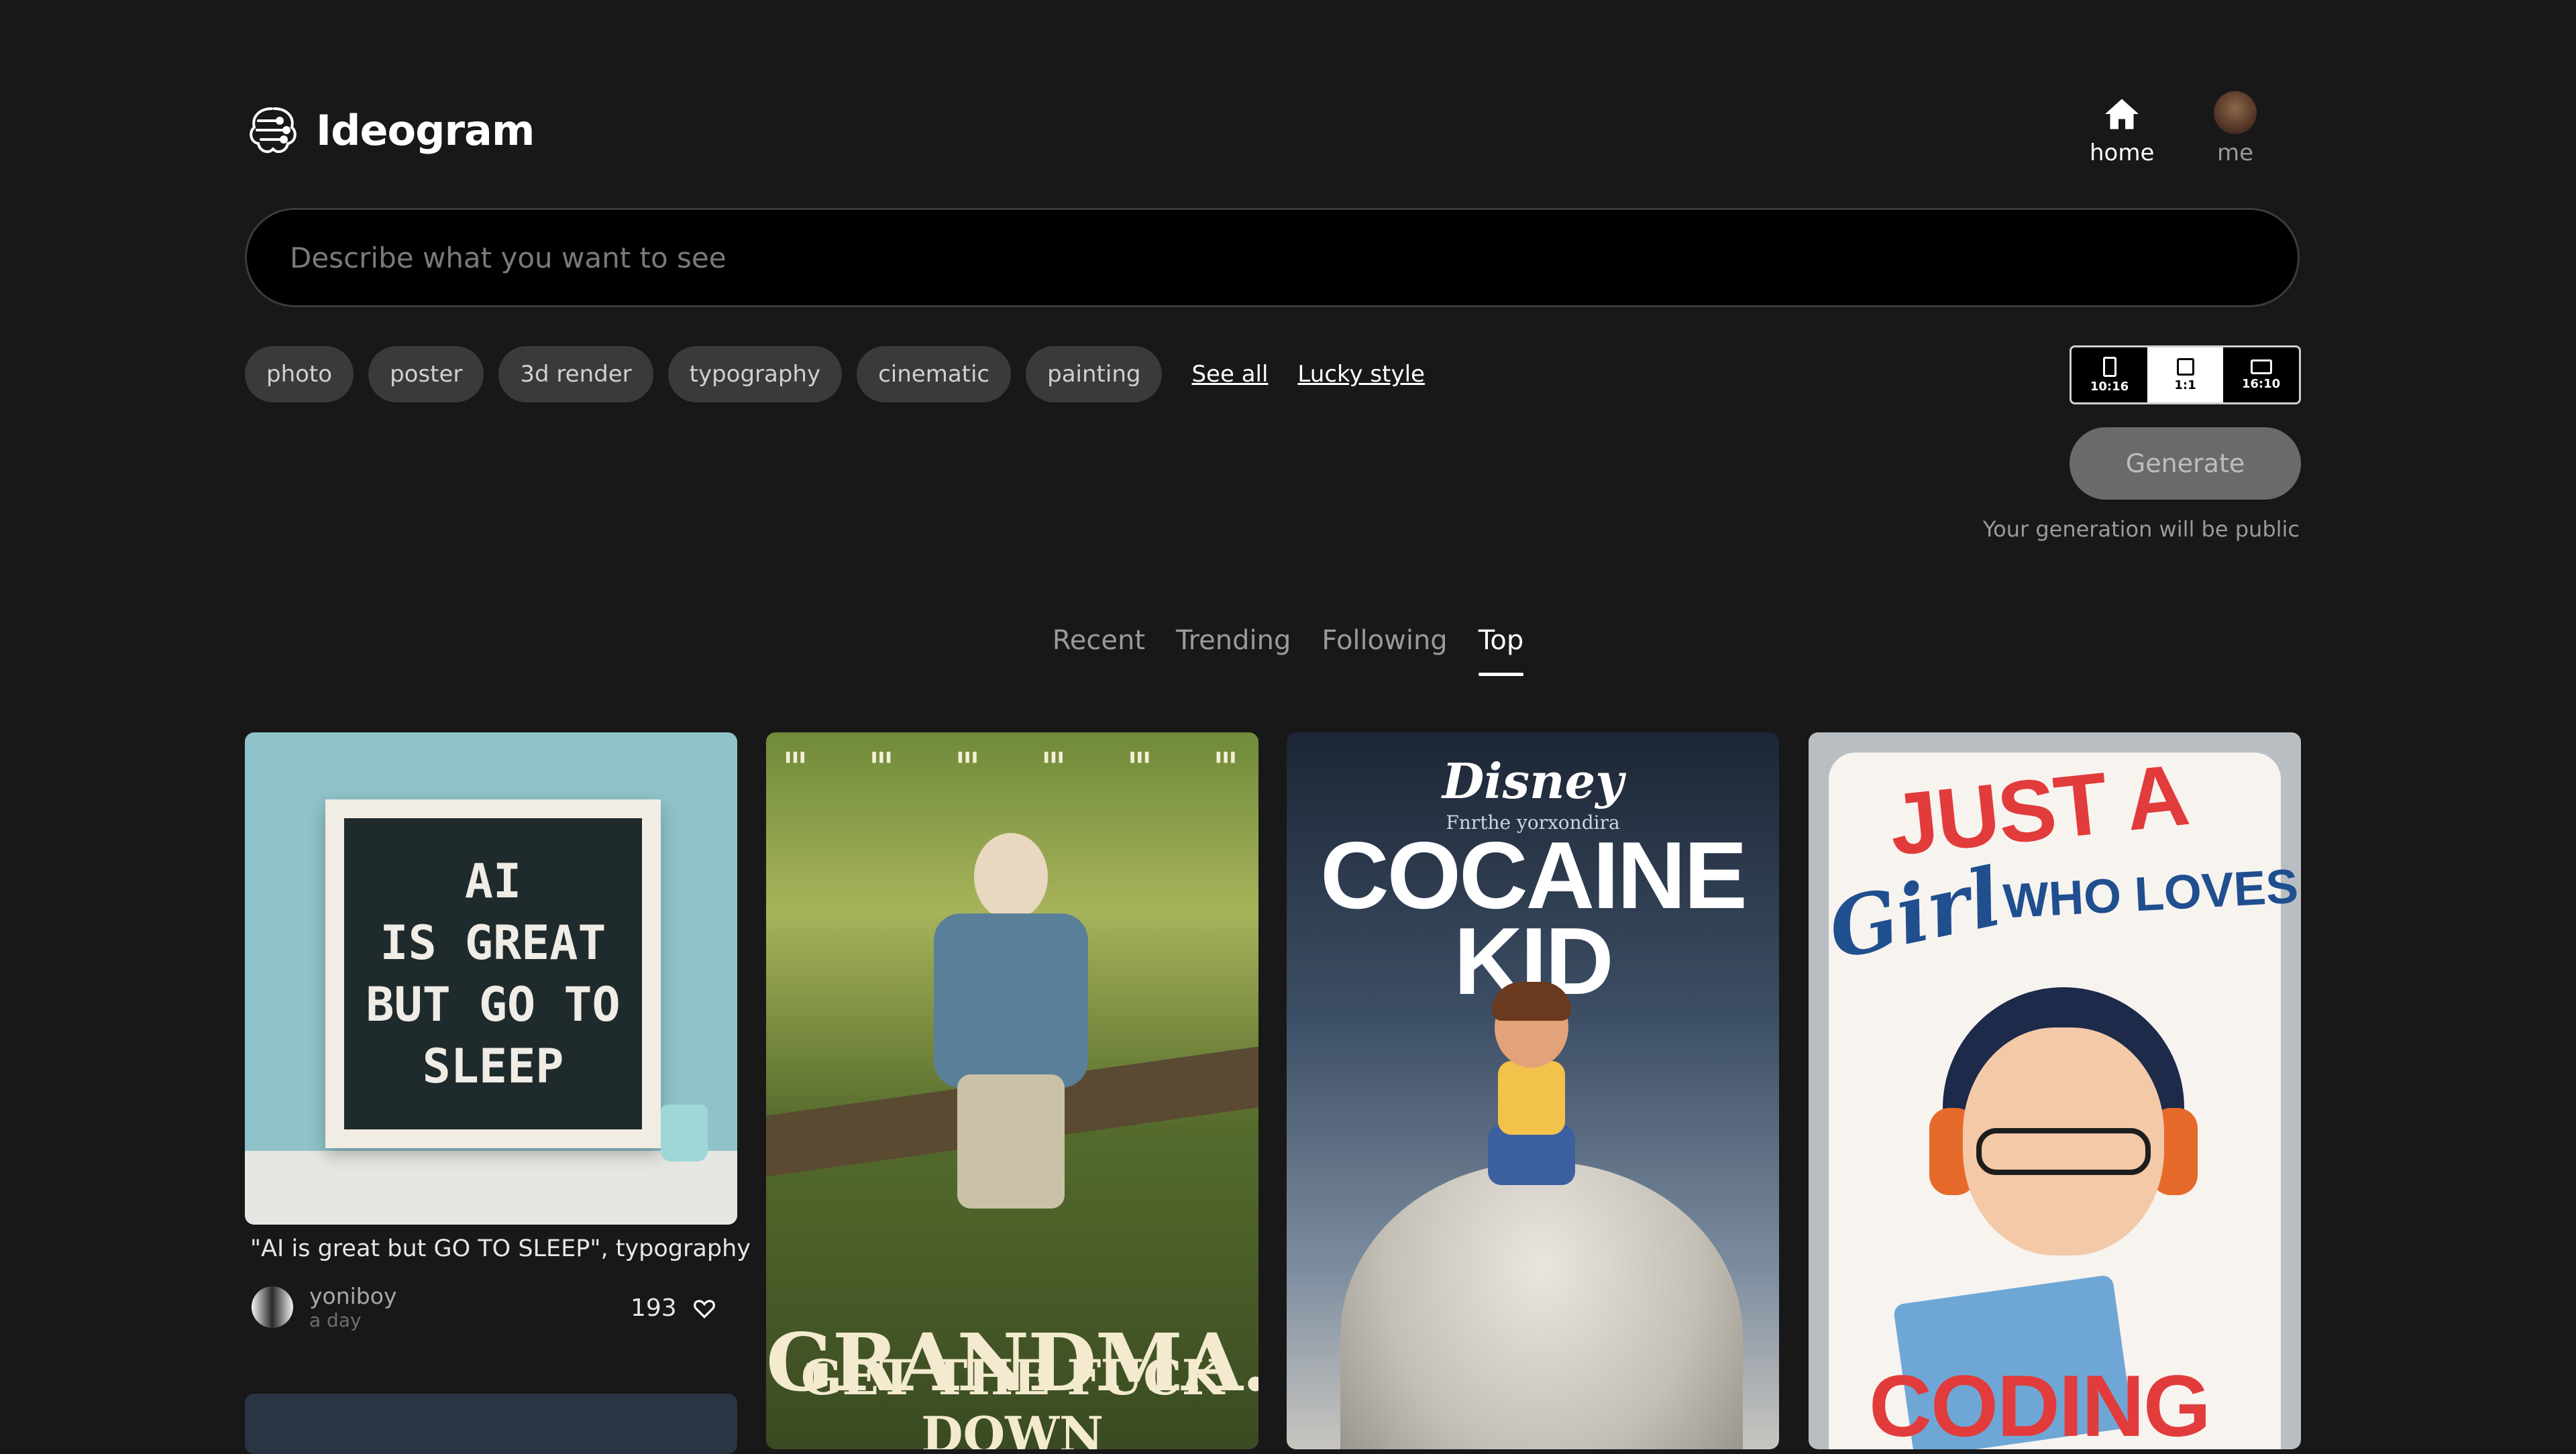 The height and width of the screenshot is (1454, 2576). Describe the element at coordinates (493, 1004) in the screenshot. I see `image-text-line: BUT GO TO` at that location.